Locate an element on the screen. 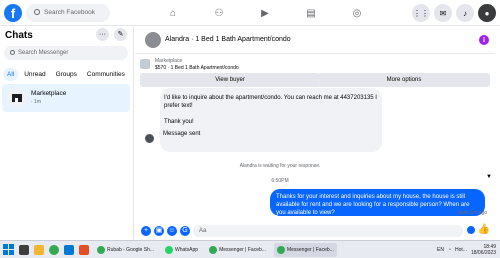 This screenshot has width=500, height=258. windows-start-icon is located at coordinates (8, 249).